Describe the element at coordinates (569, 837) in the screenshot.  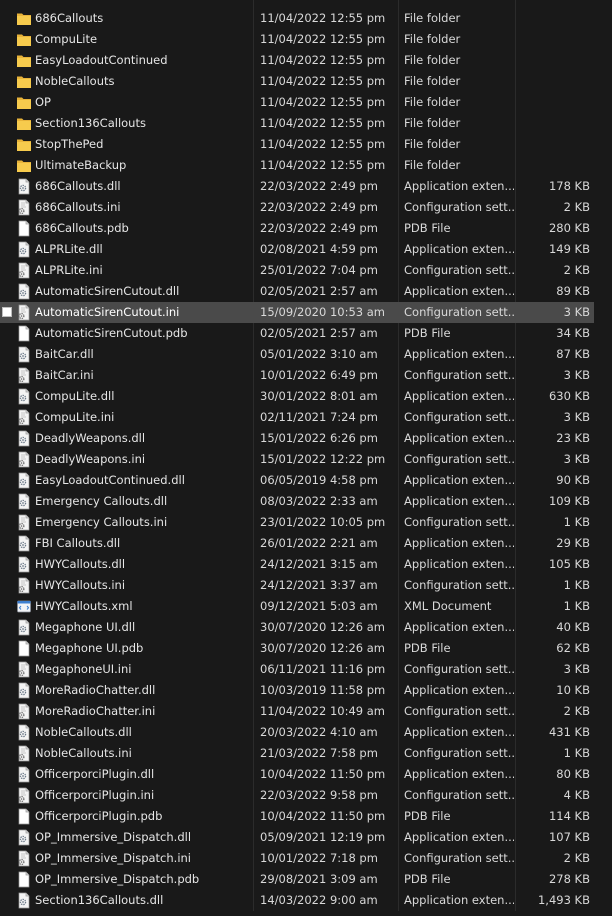
I see `file-size: 107 KB` at that location.